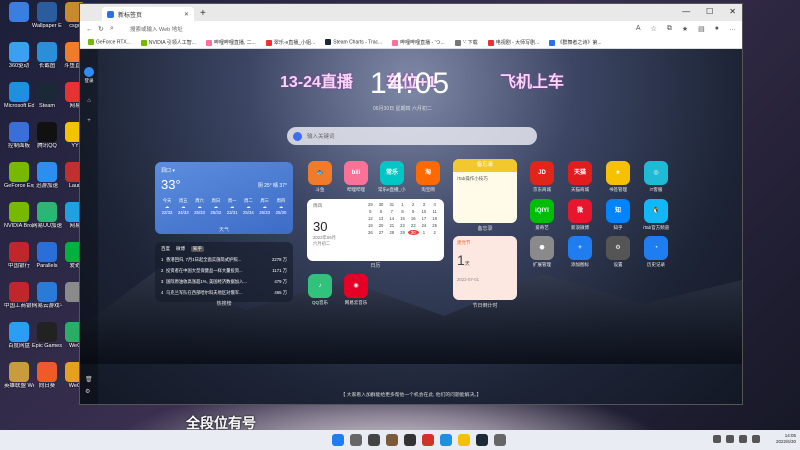  I want to click on new-tab-button: +, so click(203, 13).